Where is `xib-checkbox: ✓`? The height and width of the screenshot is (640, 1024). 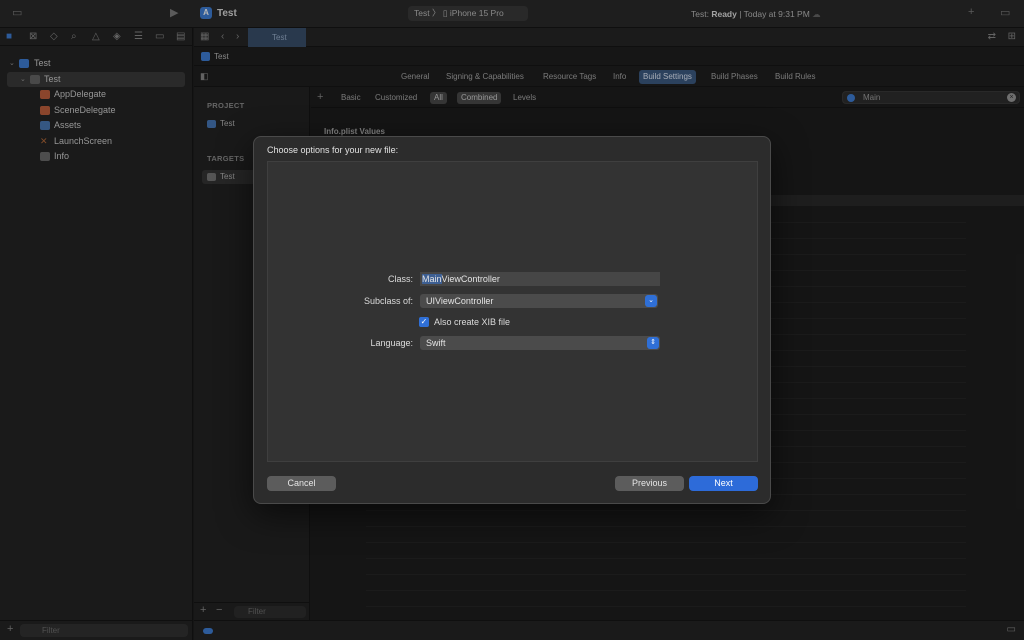
xib-checkbox: ✓ is located at coordinates (424, 322).